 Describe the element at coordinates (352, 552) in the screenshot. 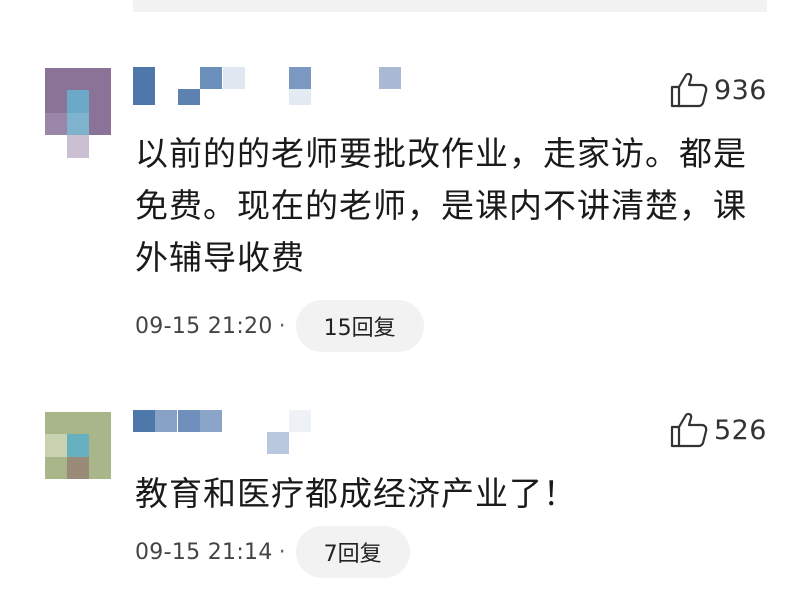

I see `reply-count-button: 7回复` at that location.